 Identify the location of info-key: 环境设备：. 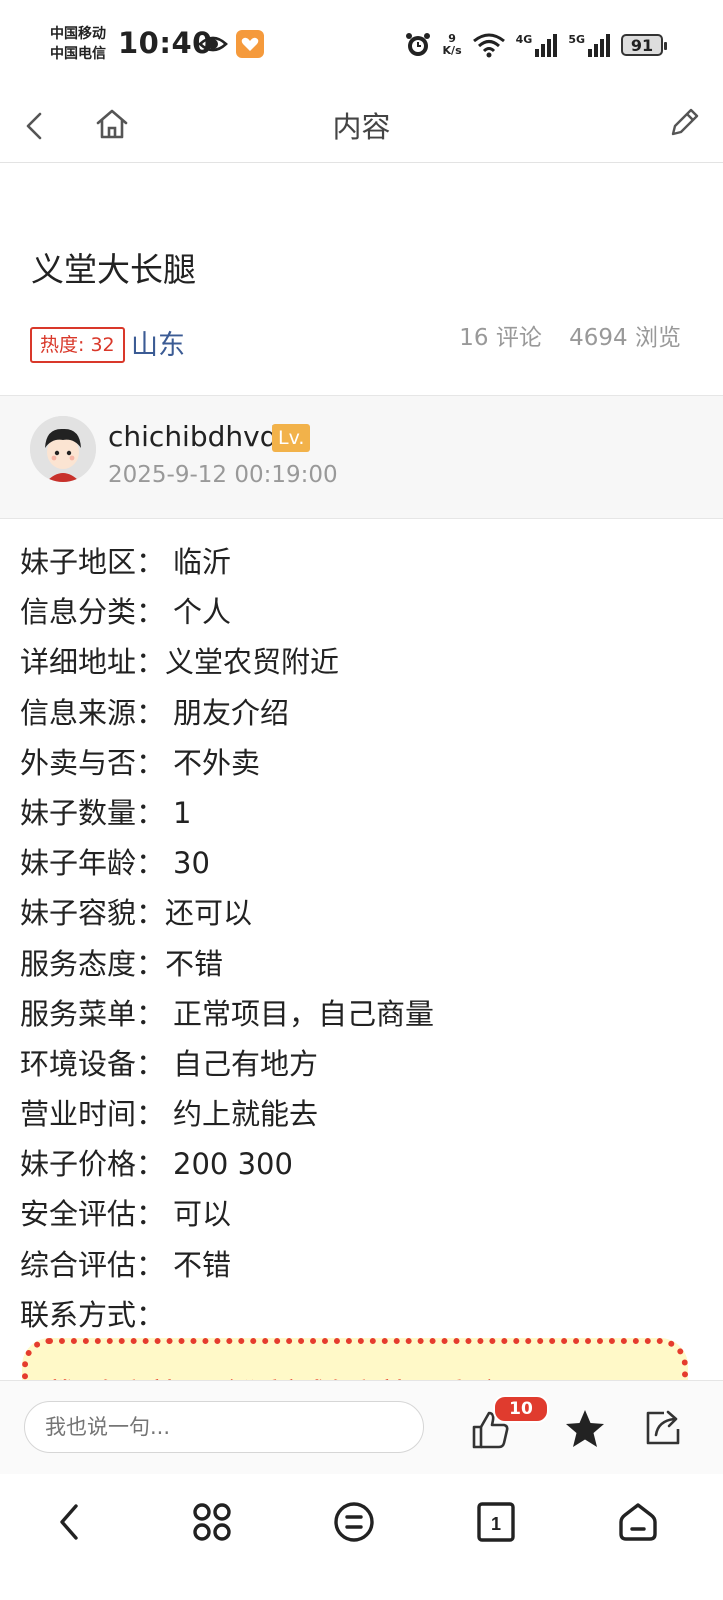
(93, 1063).